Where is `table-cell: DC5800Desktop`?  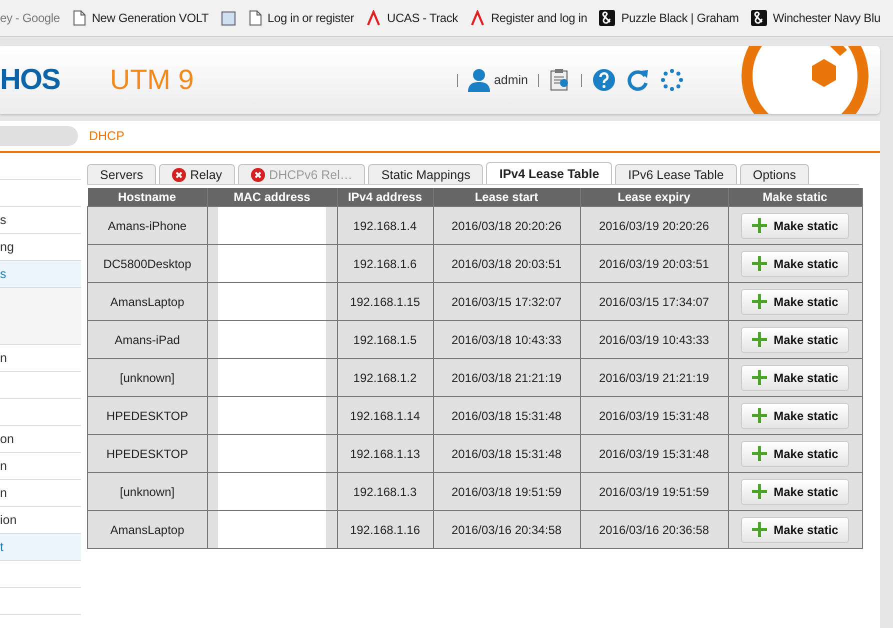
table-cell: DC5800Desktop is located at coordinates (147, 263).